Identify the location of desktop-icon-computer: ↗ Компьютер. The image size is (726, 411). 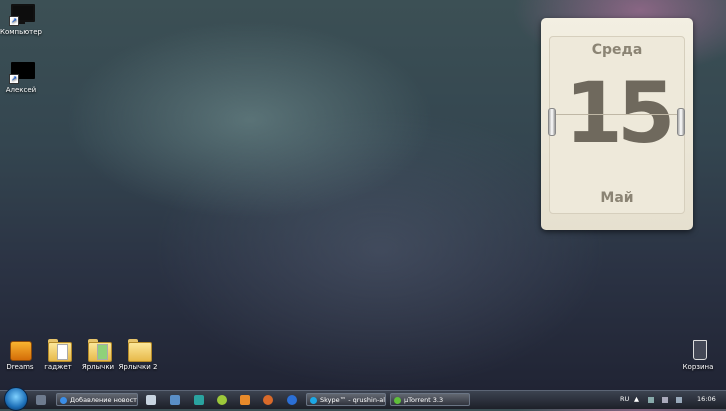
(23, 20).